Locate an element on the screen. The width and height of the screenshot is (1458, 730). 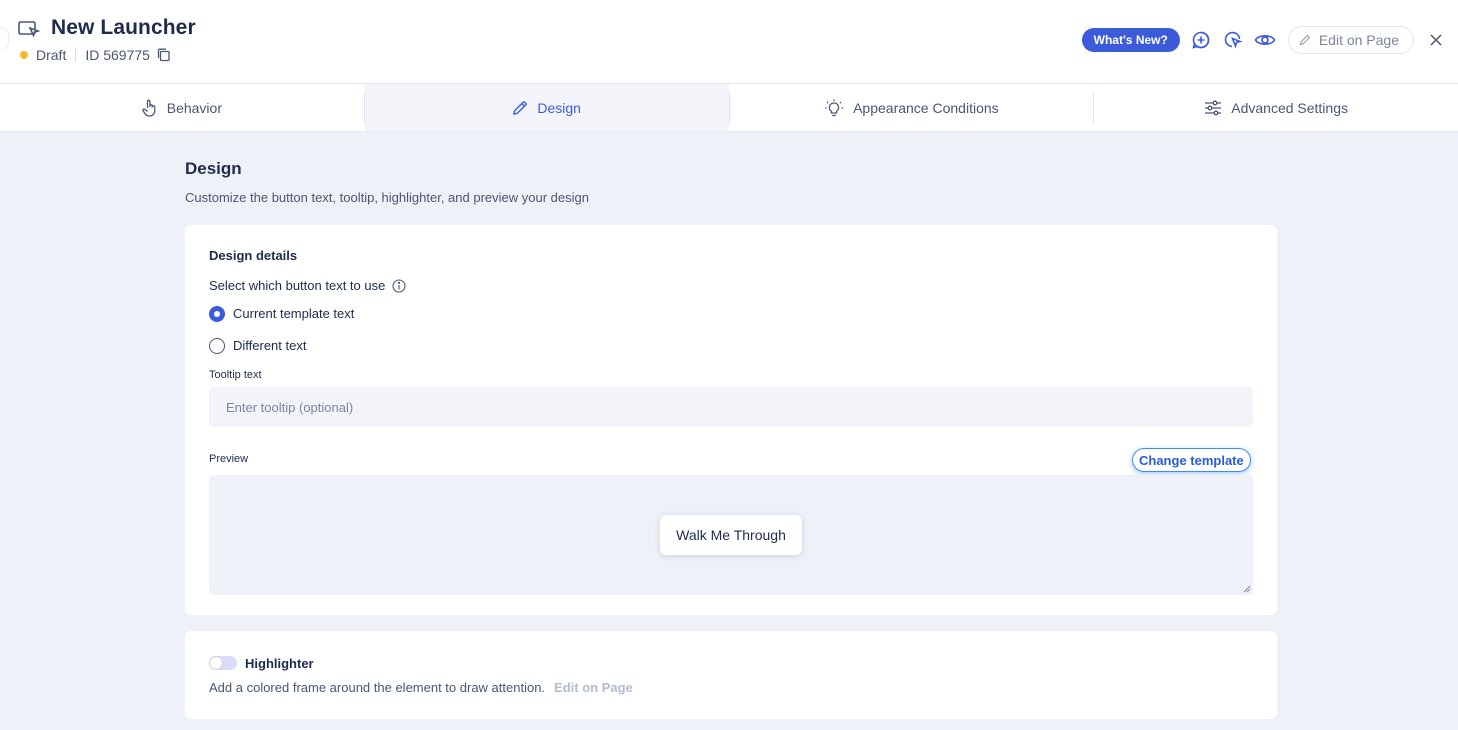
change-template-button: Change template is located at coordinates (1191, 460).